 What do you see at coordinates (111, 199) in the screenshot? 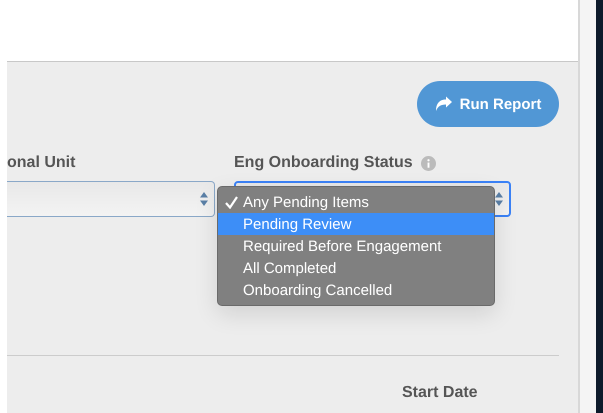
I see `select-field` at bounding box center [111, 199].